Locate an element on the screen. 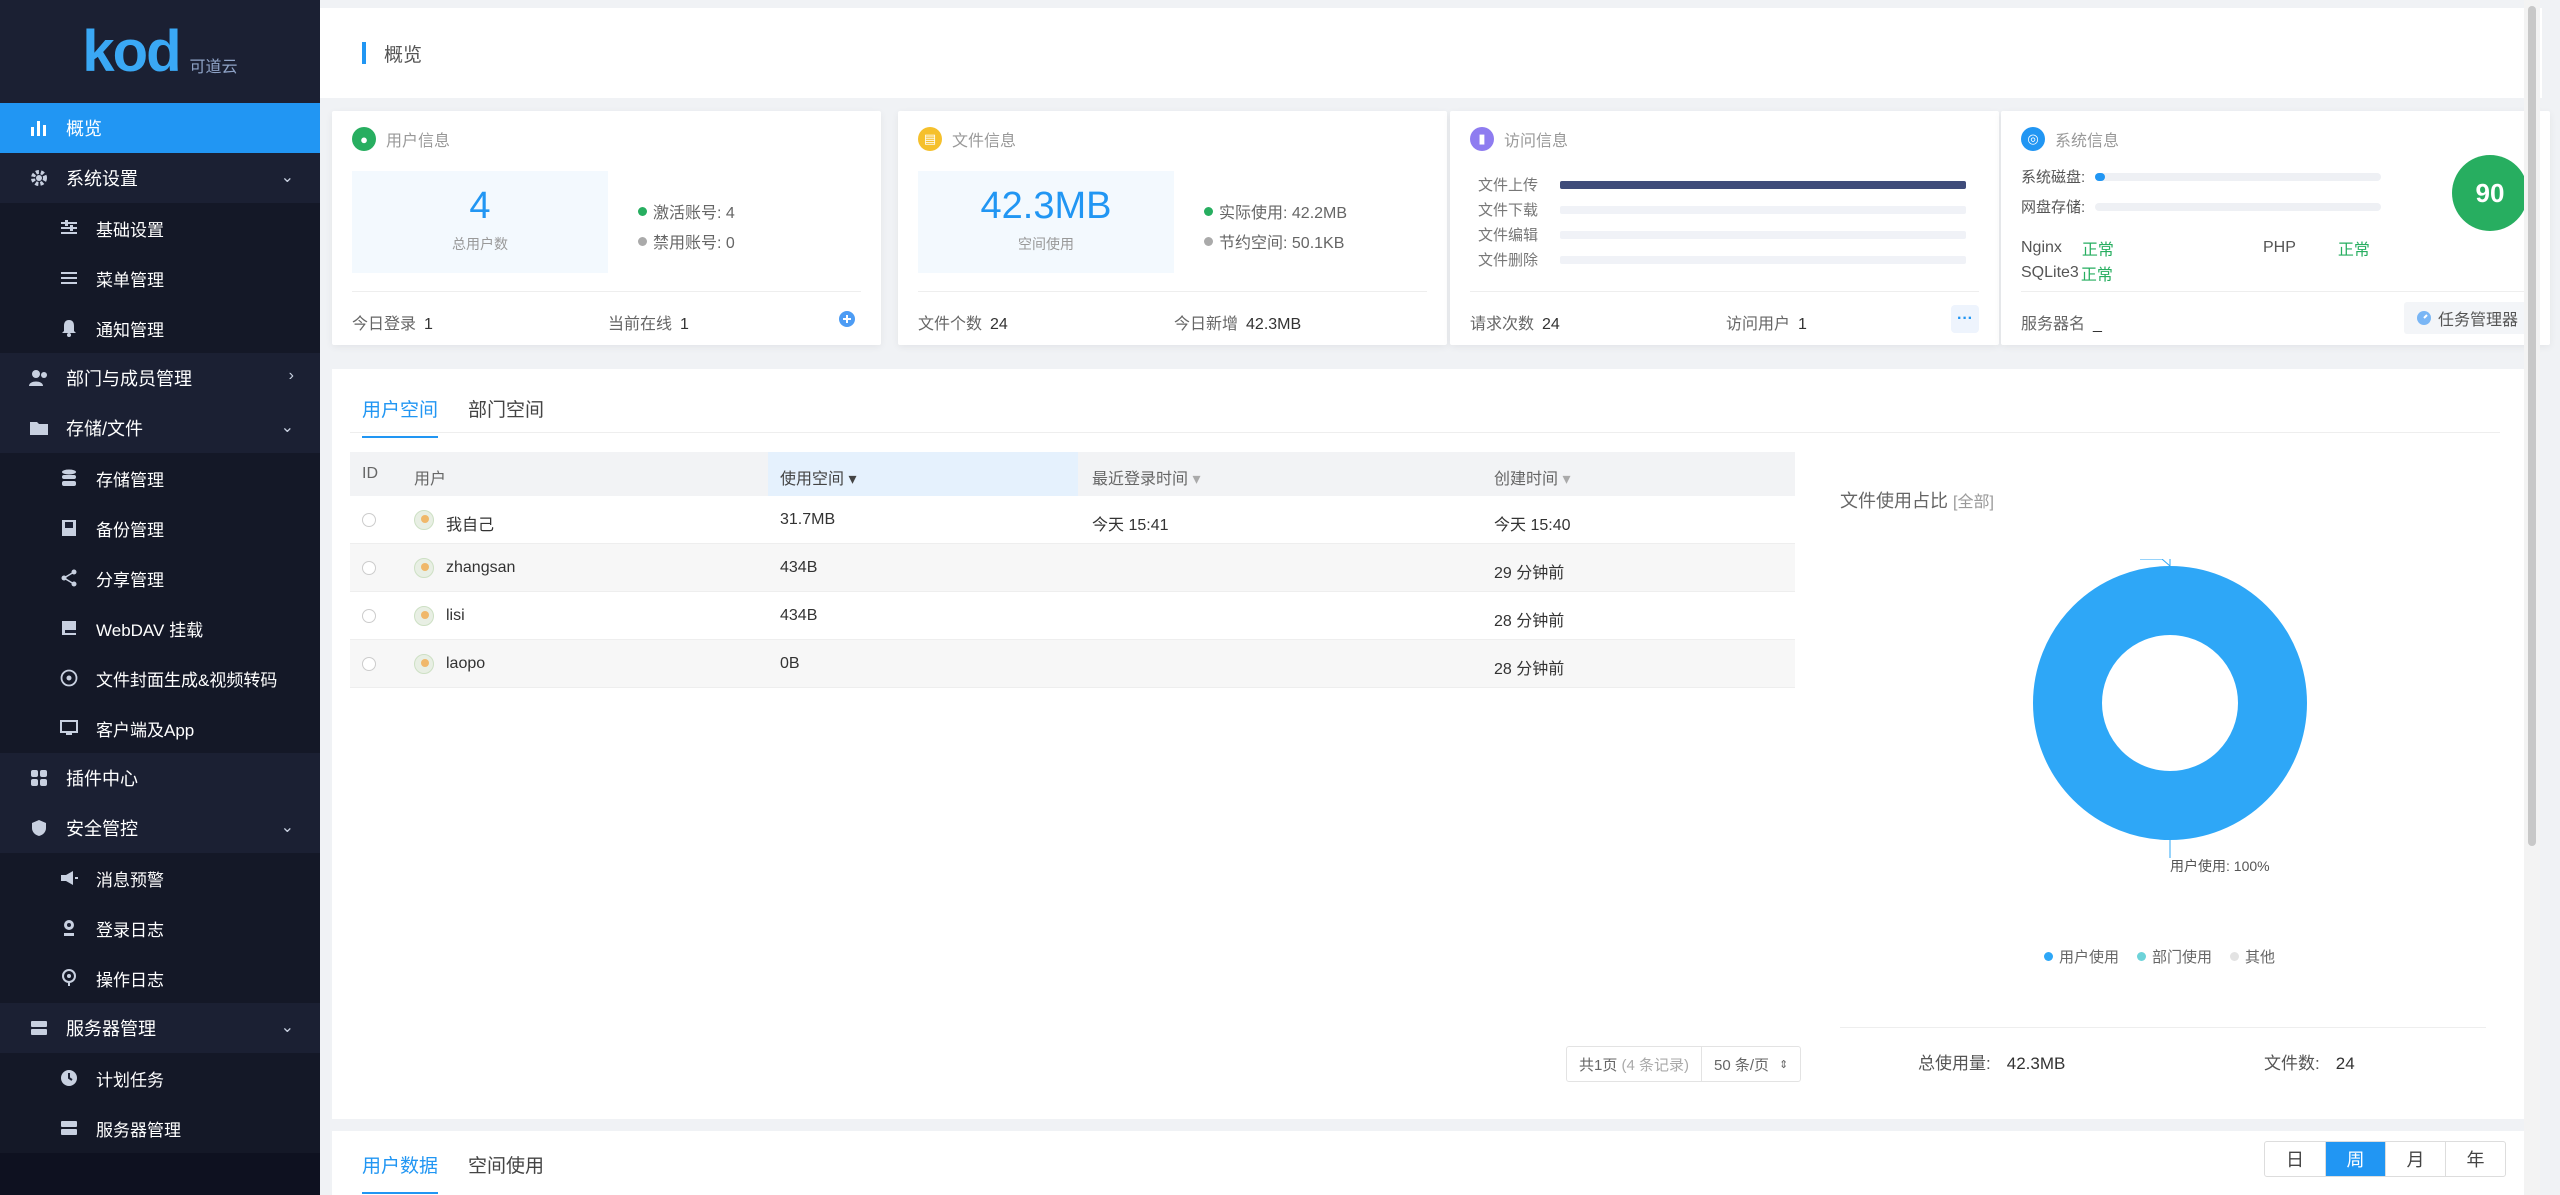 Image resolution: width=2560 pixels, height=1195 pixels. sidebar-item-server-management-sub: 服务器管理 is located at coordinates (160, 1128).